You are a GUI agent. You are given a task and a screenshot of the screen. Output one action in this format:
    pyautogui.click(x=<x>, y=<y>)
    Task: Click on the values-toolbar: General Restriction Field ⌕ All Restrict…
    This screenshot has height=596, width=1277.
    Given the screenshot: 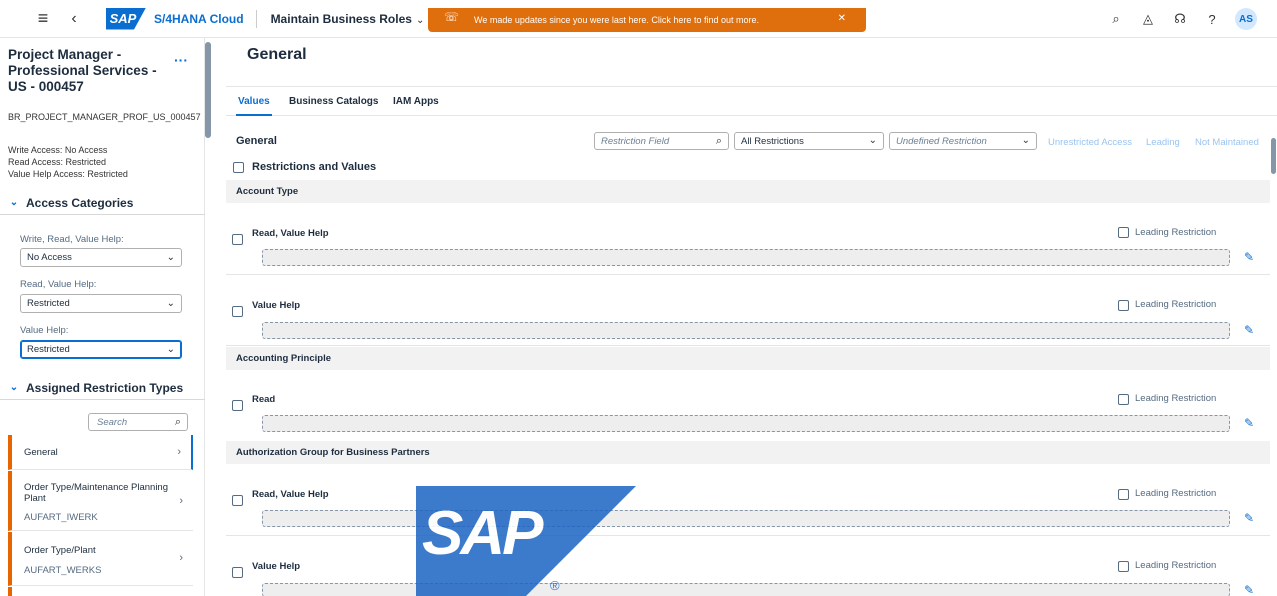 What is the action you would take?
    pyautogui.click(x=748, y=142)
    